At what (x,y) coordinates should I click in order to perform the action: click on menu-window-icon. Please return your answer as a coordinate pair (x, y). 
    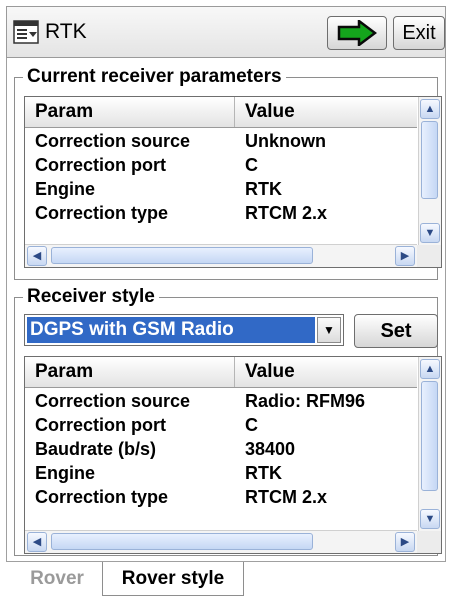
    Looking at the image, I should click on (26, 32).